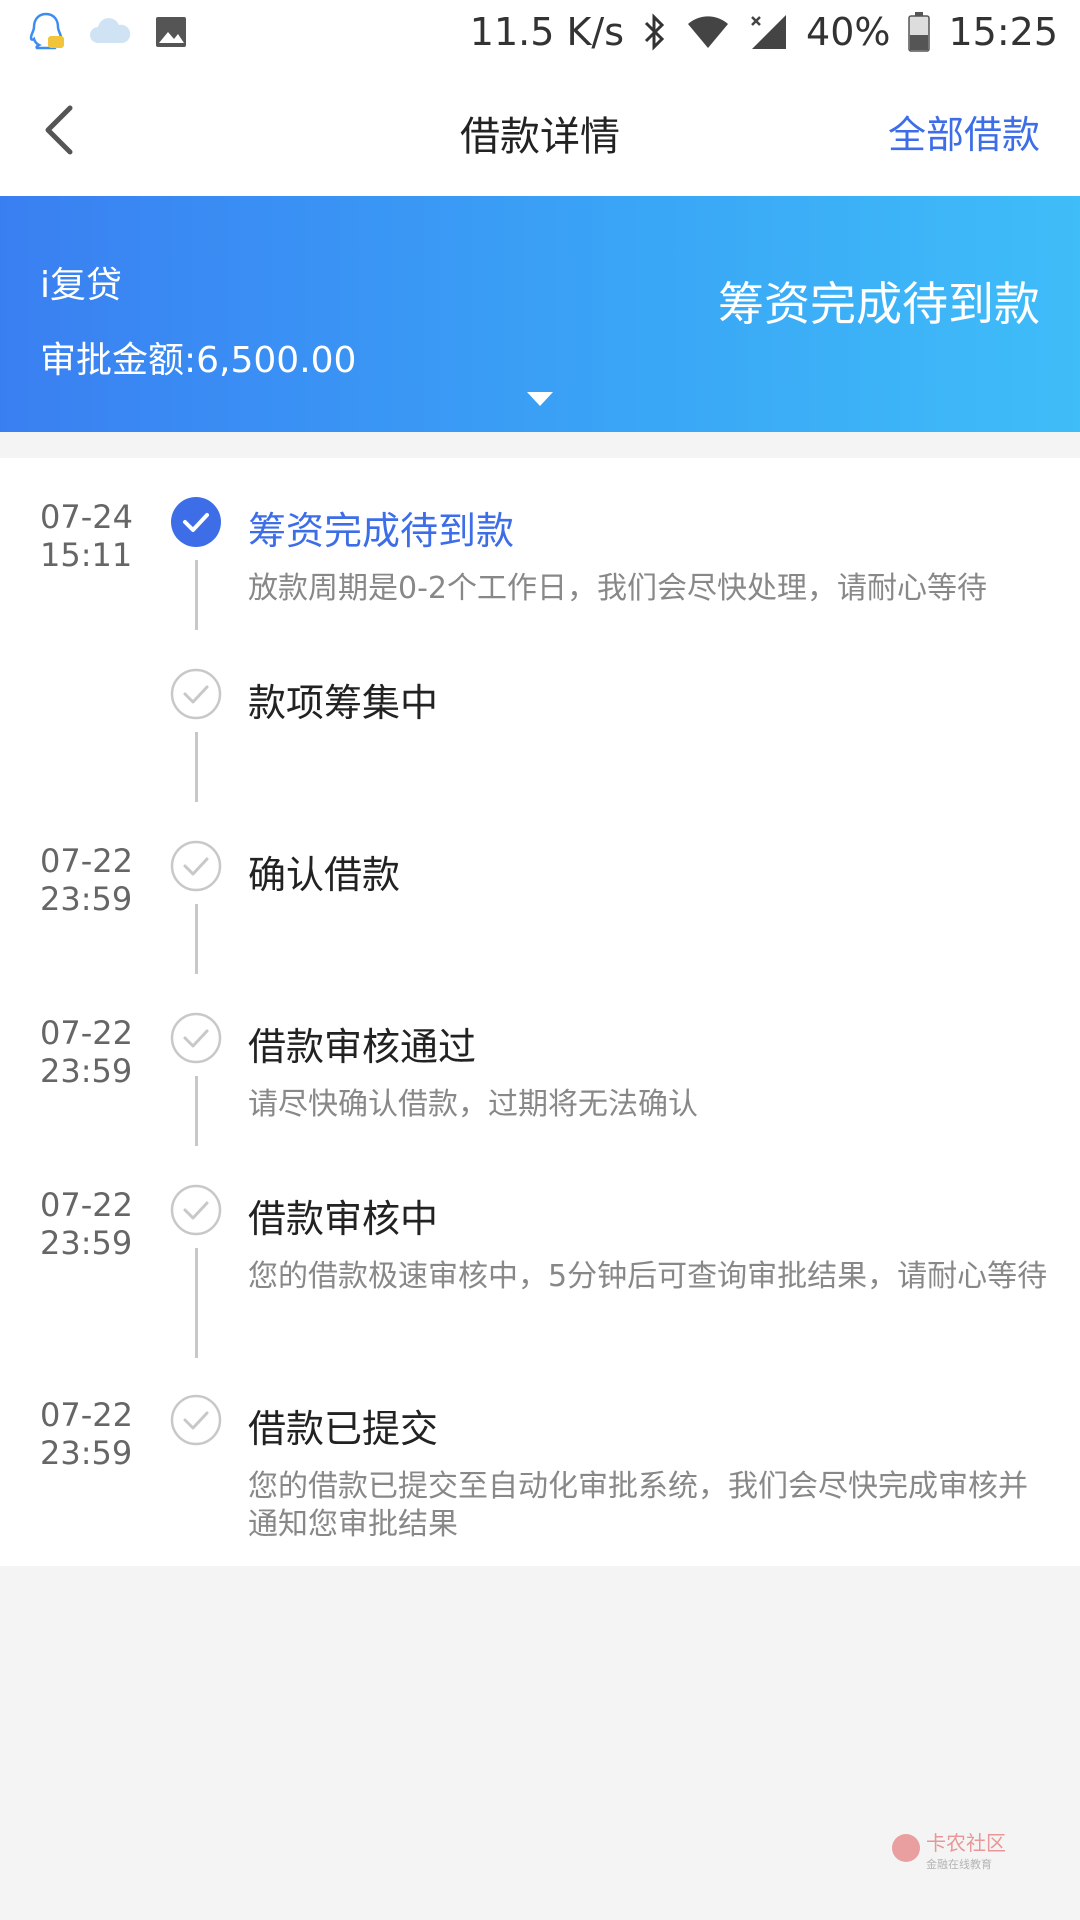 This screenshot has height=1920, width=1080. I want to click on status-bar: 11.5 K/s 40% 15:25, so click(540, 32).